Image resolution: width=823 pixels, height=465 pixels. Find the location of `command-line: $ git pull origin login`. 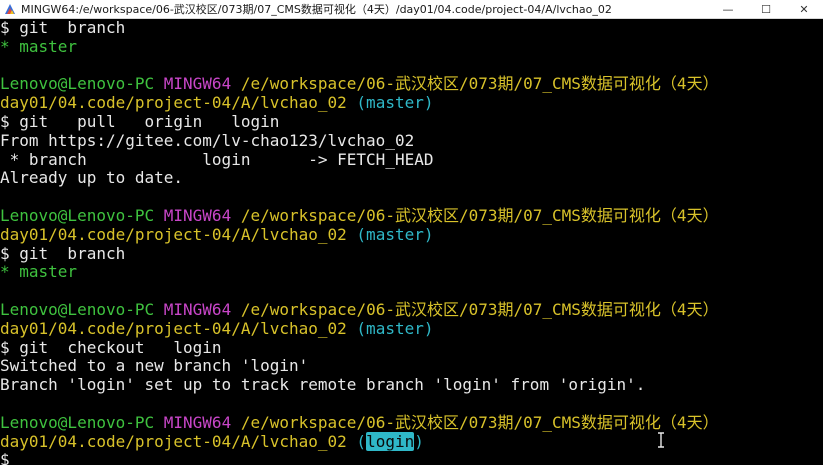

command-line: $ git pull origin login is located at coordinates (140, 121).